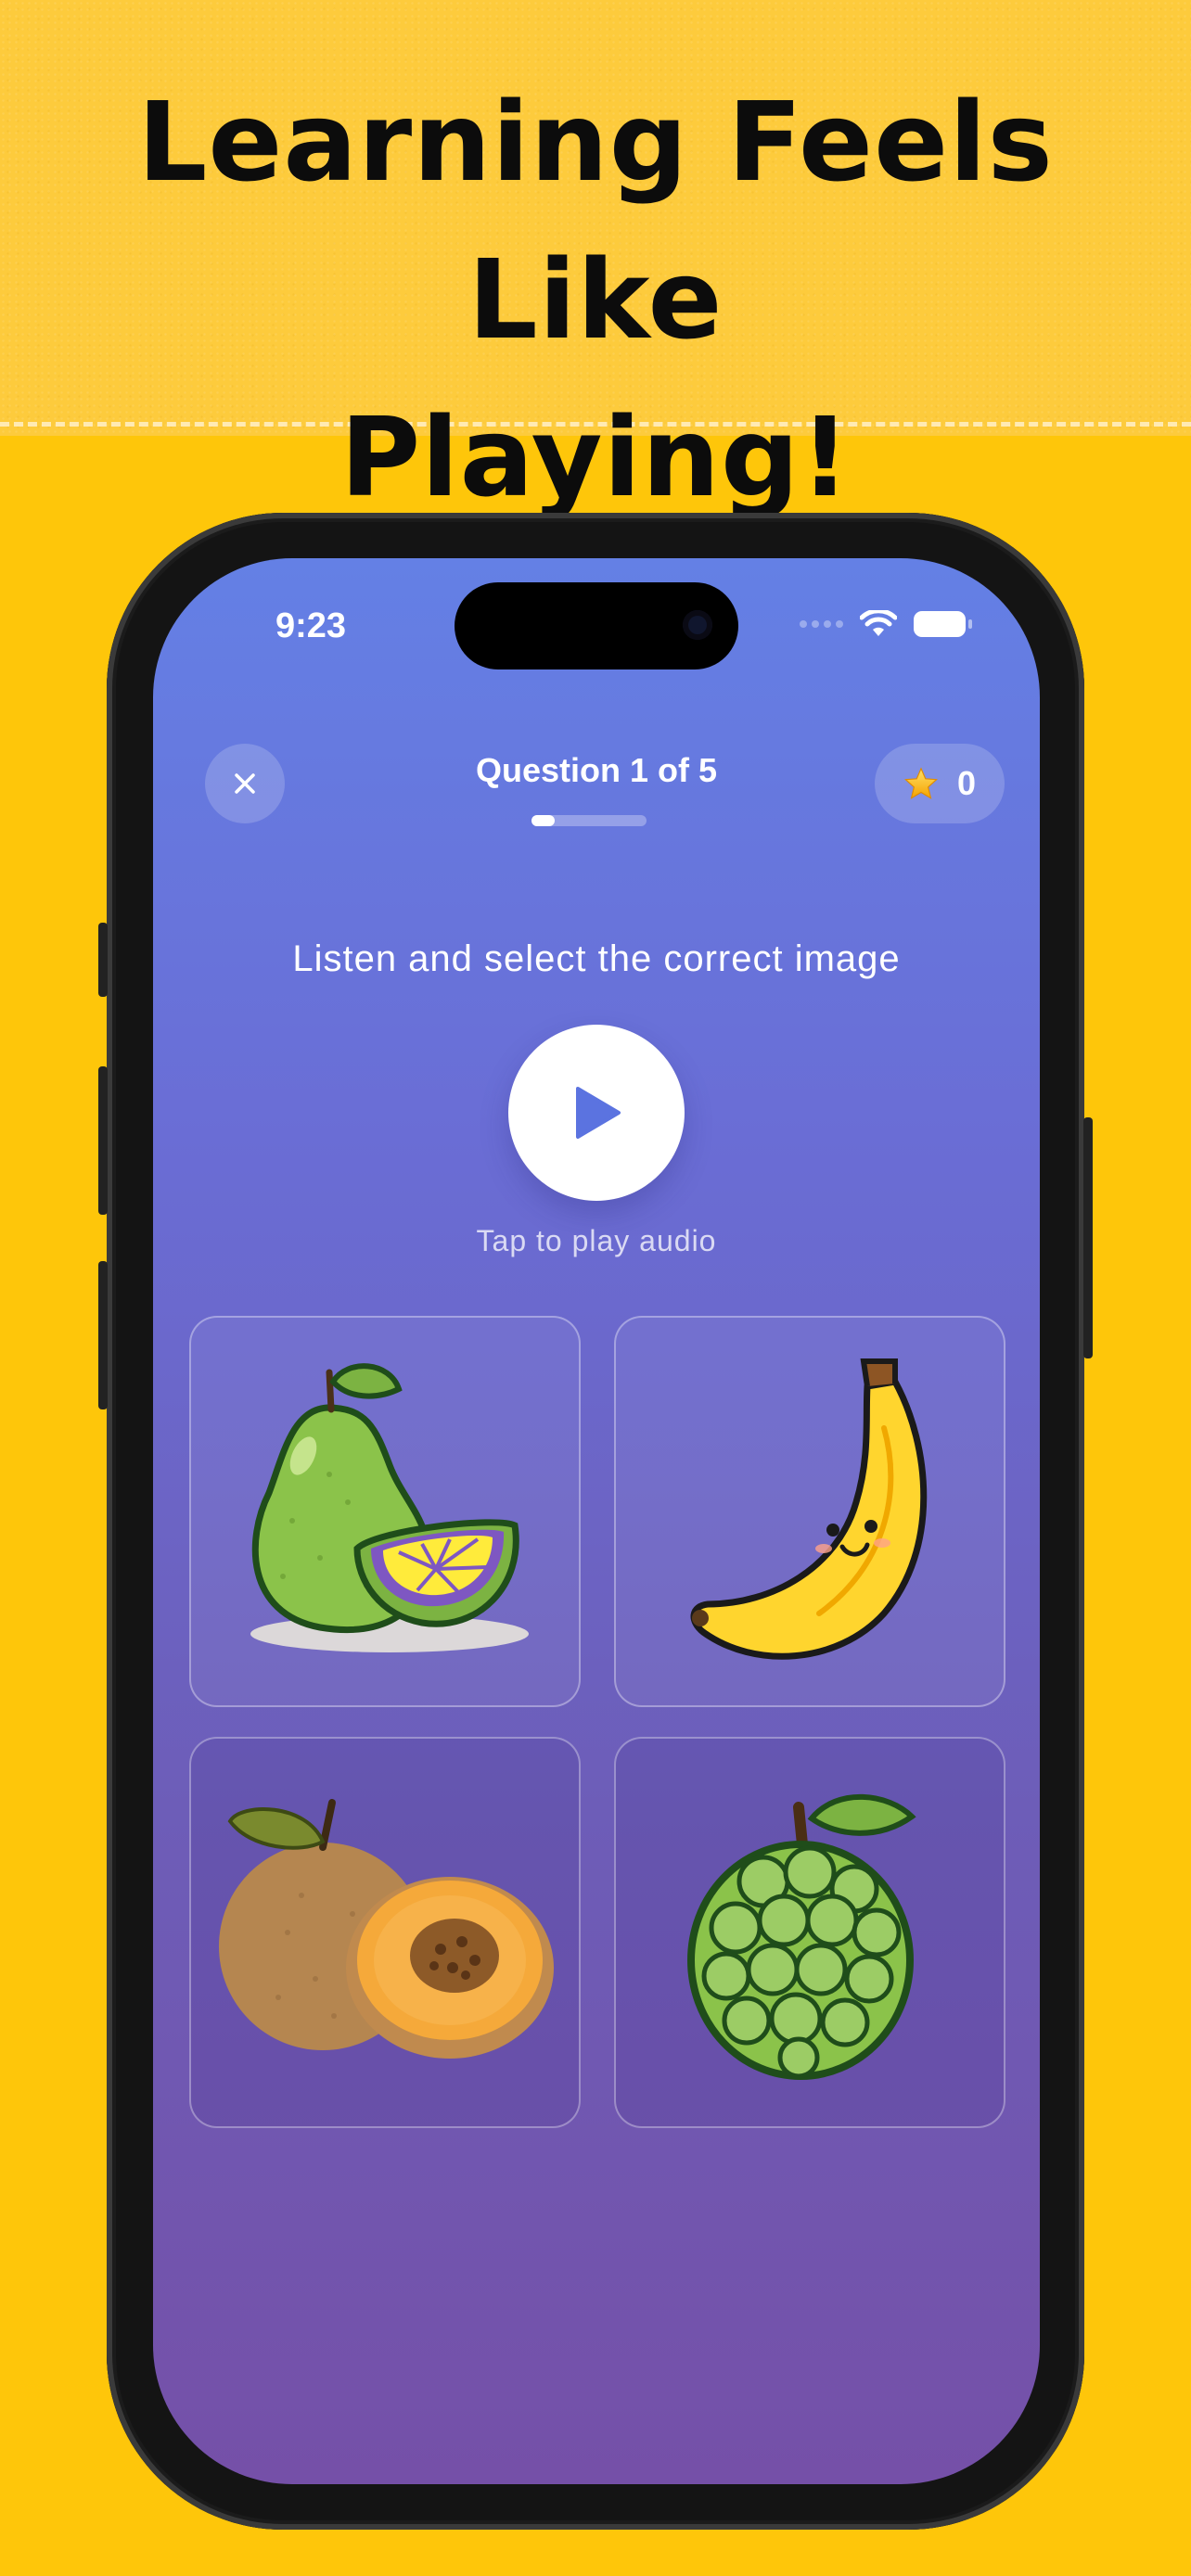 The width and height of the screenshot is (1191, 2576). What do you see at coordinates (879, 623) in the screenshot?
I see `wifi-icon` at bounding box center [879, 623].